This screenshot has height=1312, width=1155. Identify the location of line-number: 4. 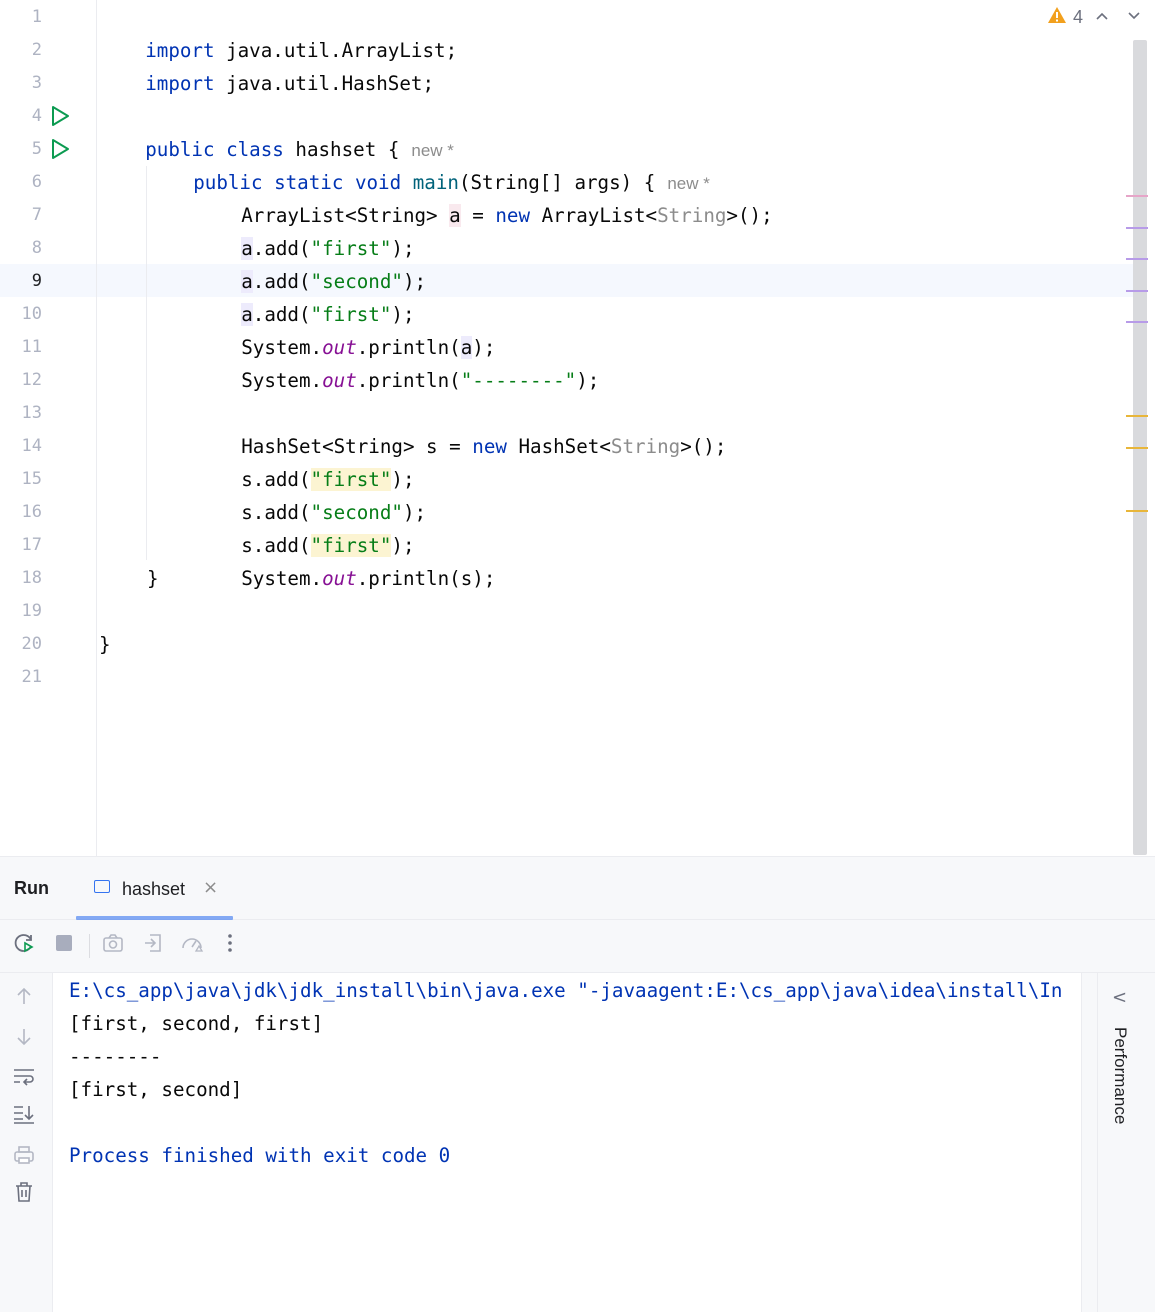
(36, 116).